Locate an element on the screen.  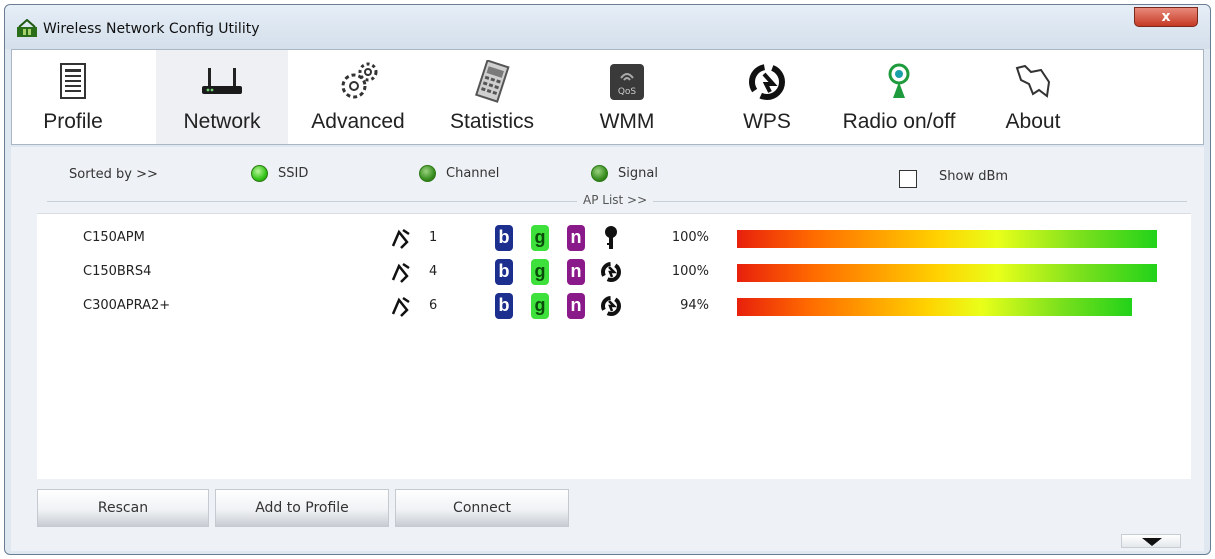
window-title: Wireless Network Config Utility is located at coordinates (151, 29).